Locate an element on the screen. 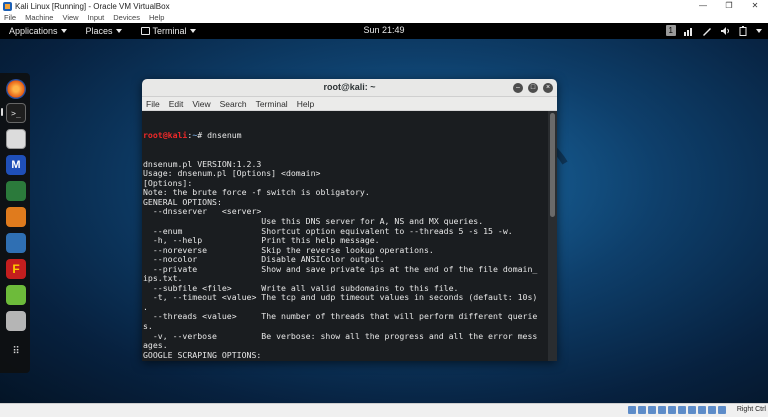 This screenshot has width=768, height=417. maximize-button: ❐ is located at coordinates (729, 6).